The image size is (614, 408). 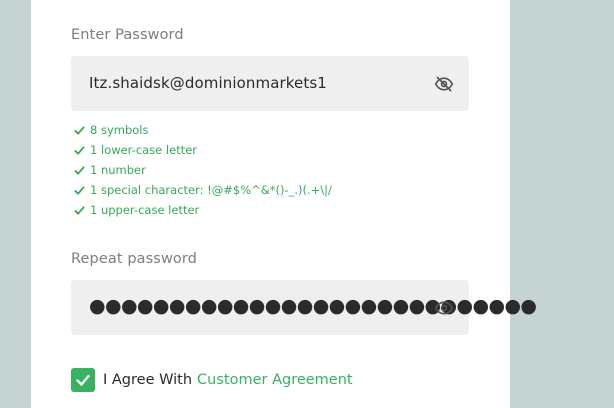 I want to click on rule-text: 1 lower-case letter, so click(x=144, y=150).